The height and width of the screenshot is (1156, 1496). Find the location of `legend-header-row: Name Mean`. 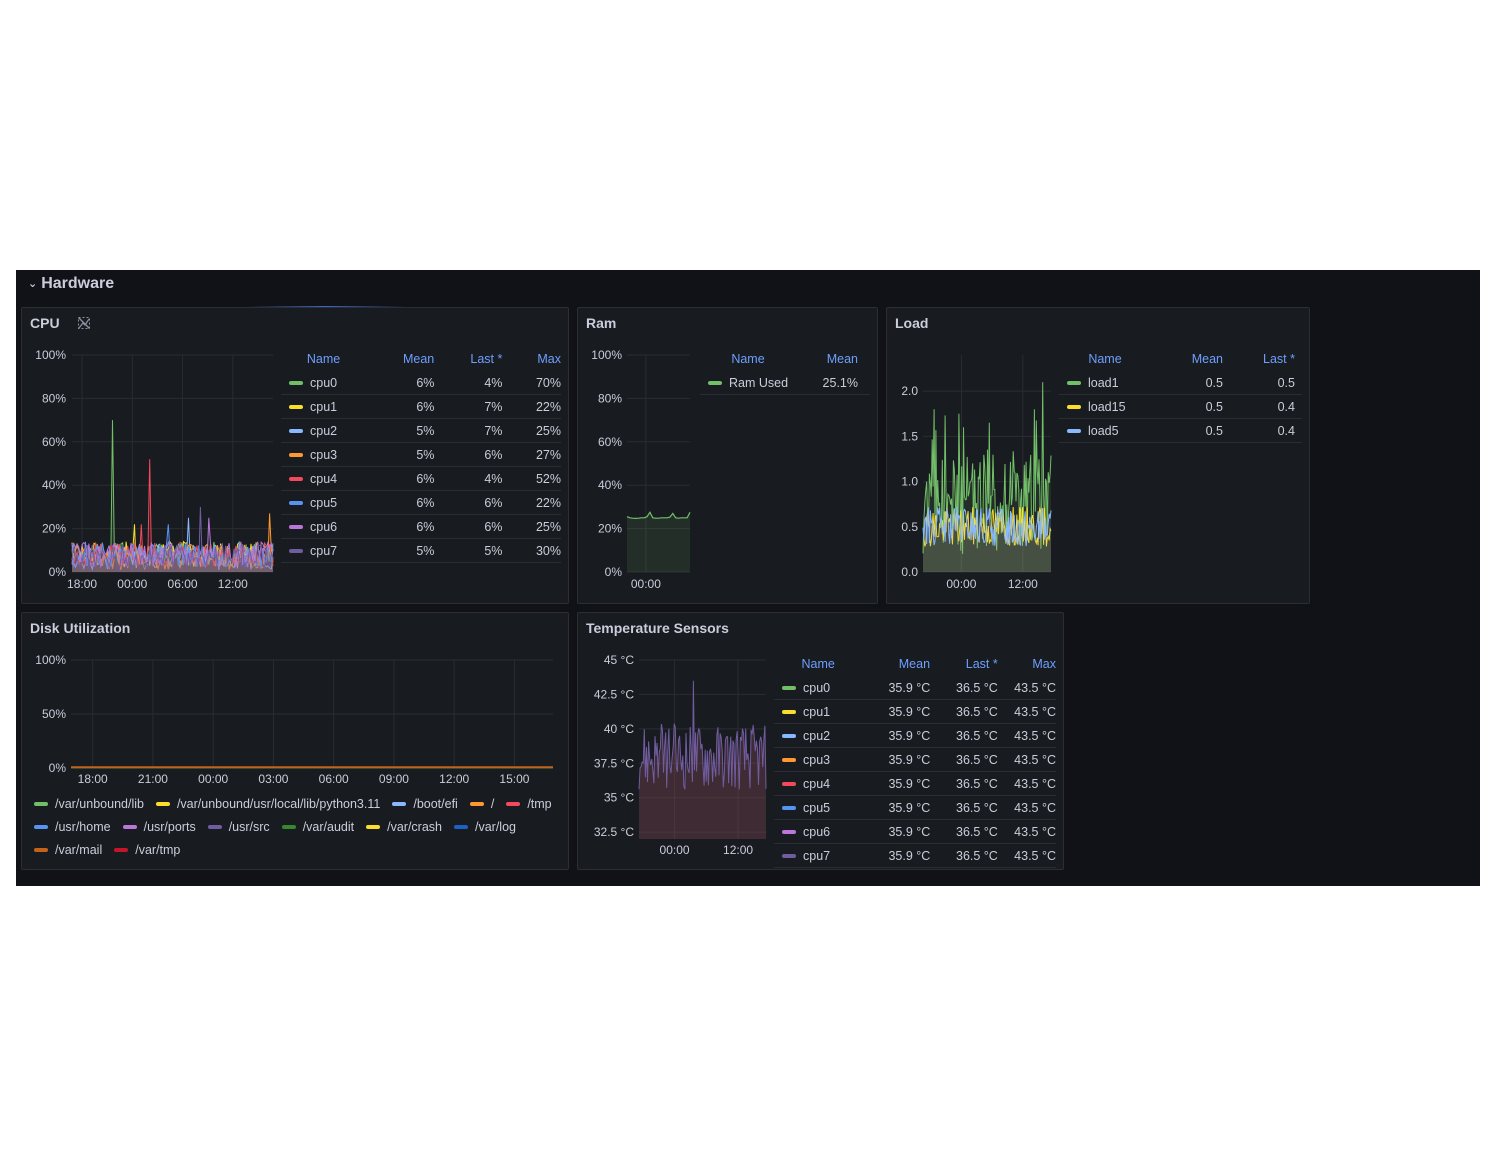

legend-header-row: Name Mean is located at coordinates (785, 359).